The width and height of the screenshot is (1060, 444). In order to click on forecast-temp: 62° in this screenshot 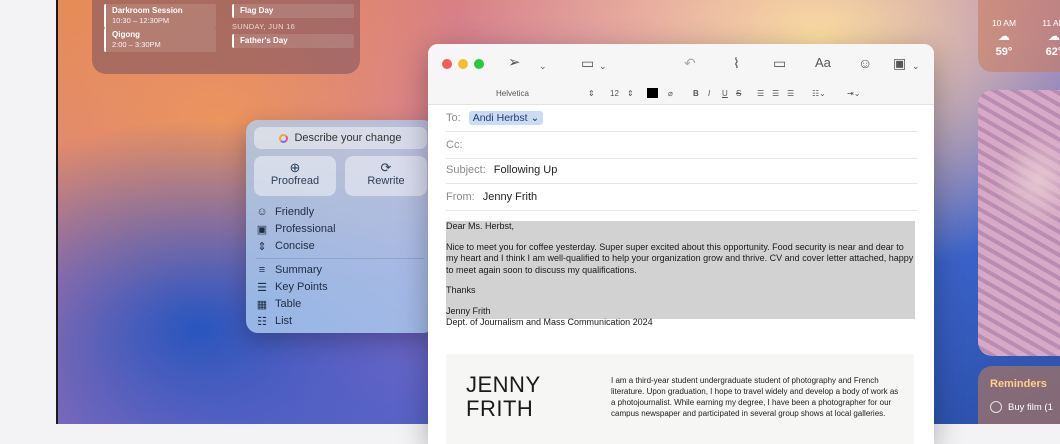, I will do `click(1052, 52)`.